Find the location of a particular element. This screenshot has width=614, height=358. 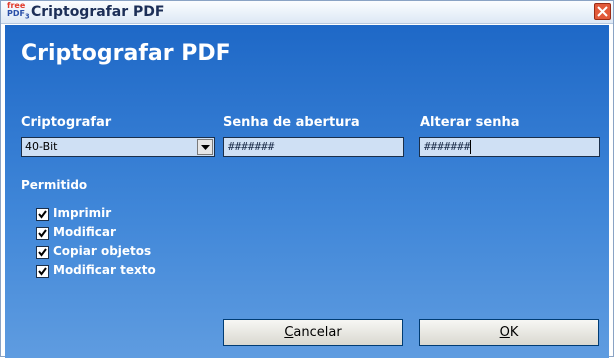

ok-button: OK is located at coordinates (509, 332).